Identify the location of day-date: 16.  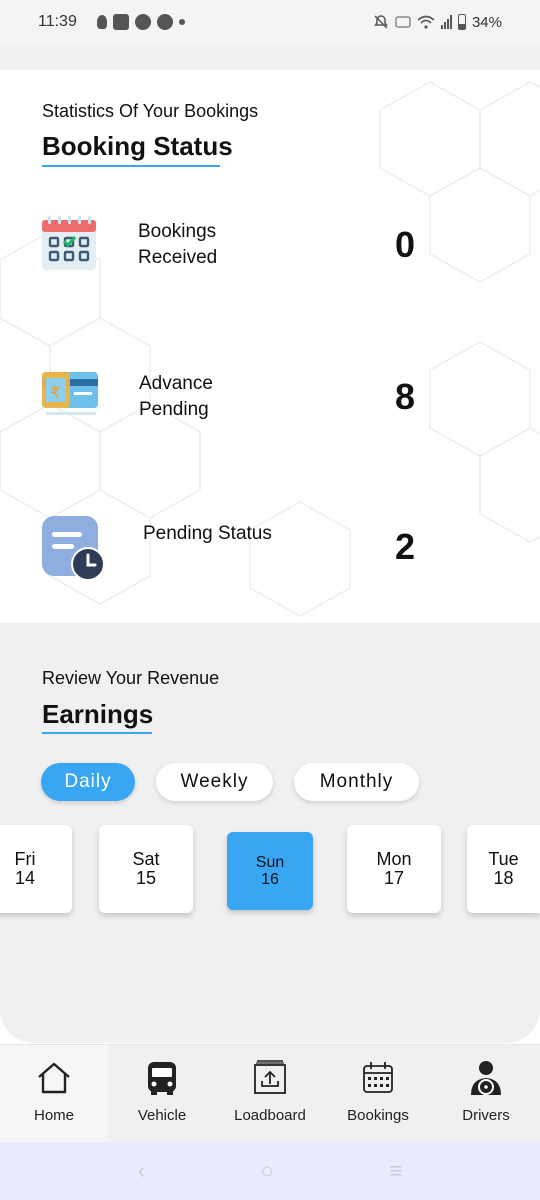
(270, 879).